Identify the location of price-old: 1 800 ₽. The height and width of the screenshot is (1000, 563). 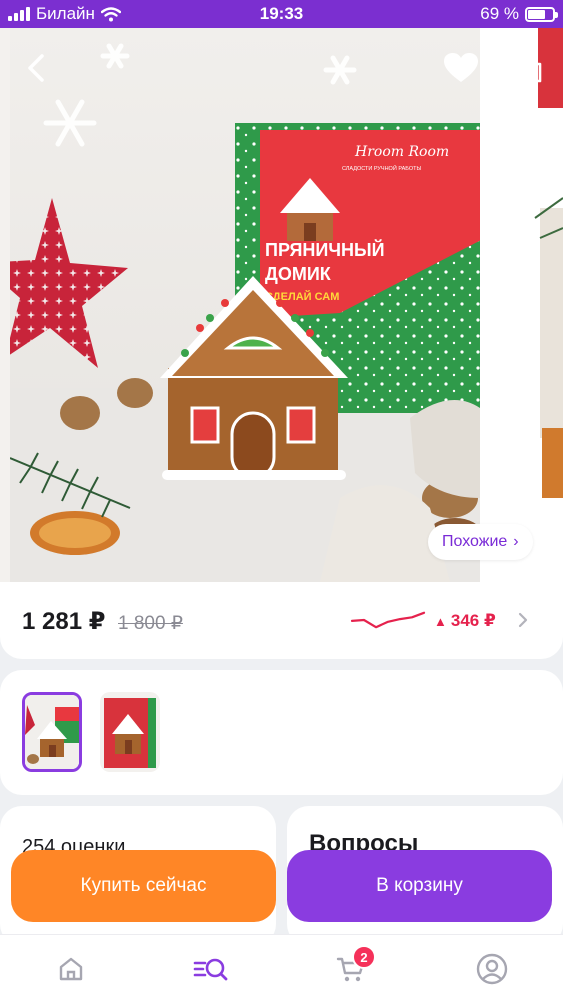
(150, 623).